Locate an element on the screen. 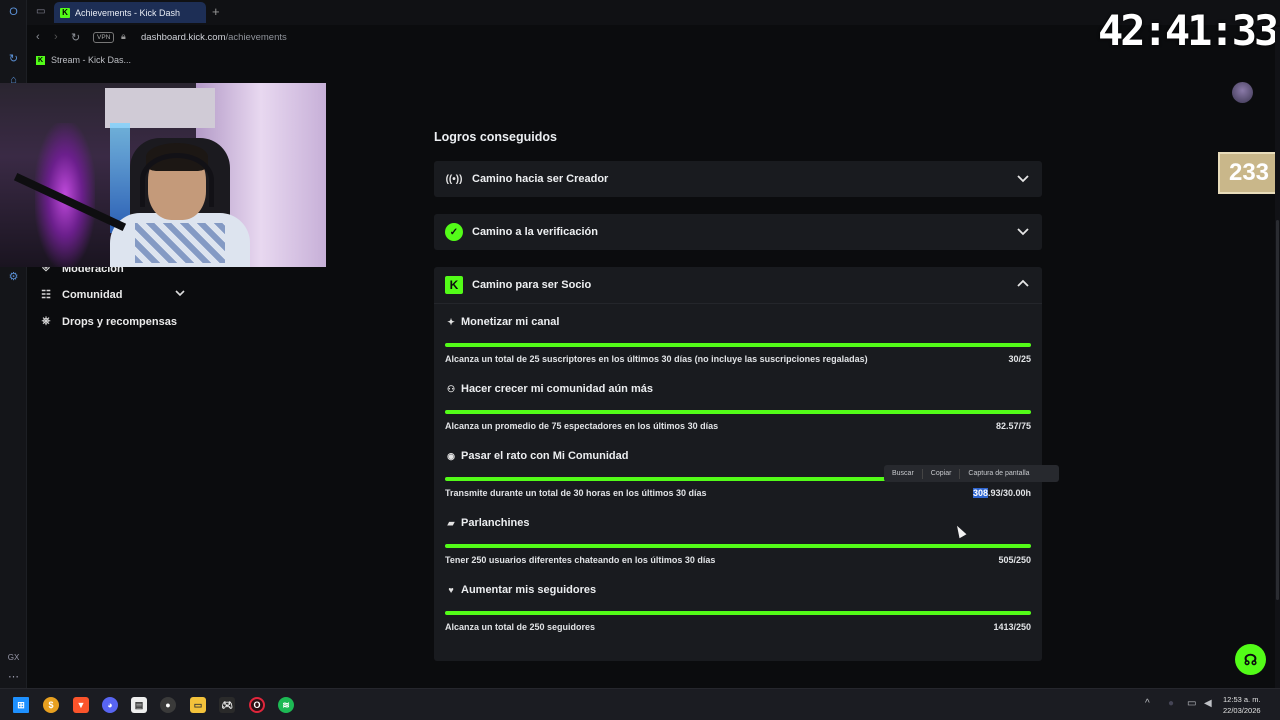 The height and width of the screenshot is (720, 1280). chevron-up-icon is located at coordinates (1023, 284).